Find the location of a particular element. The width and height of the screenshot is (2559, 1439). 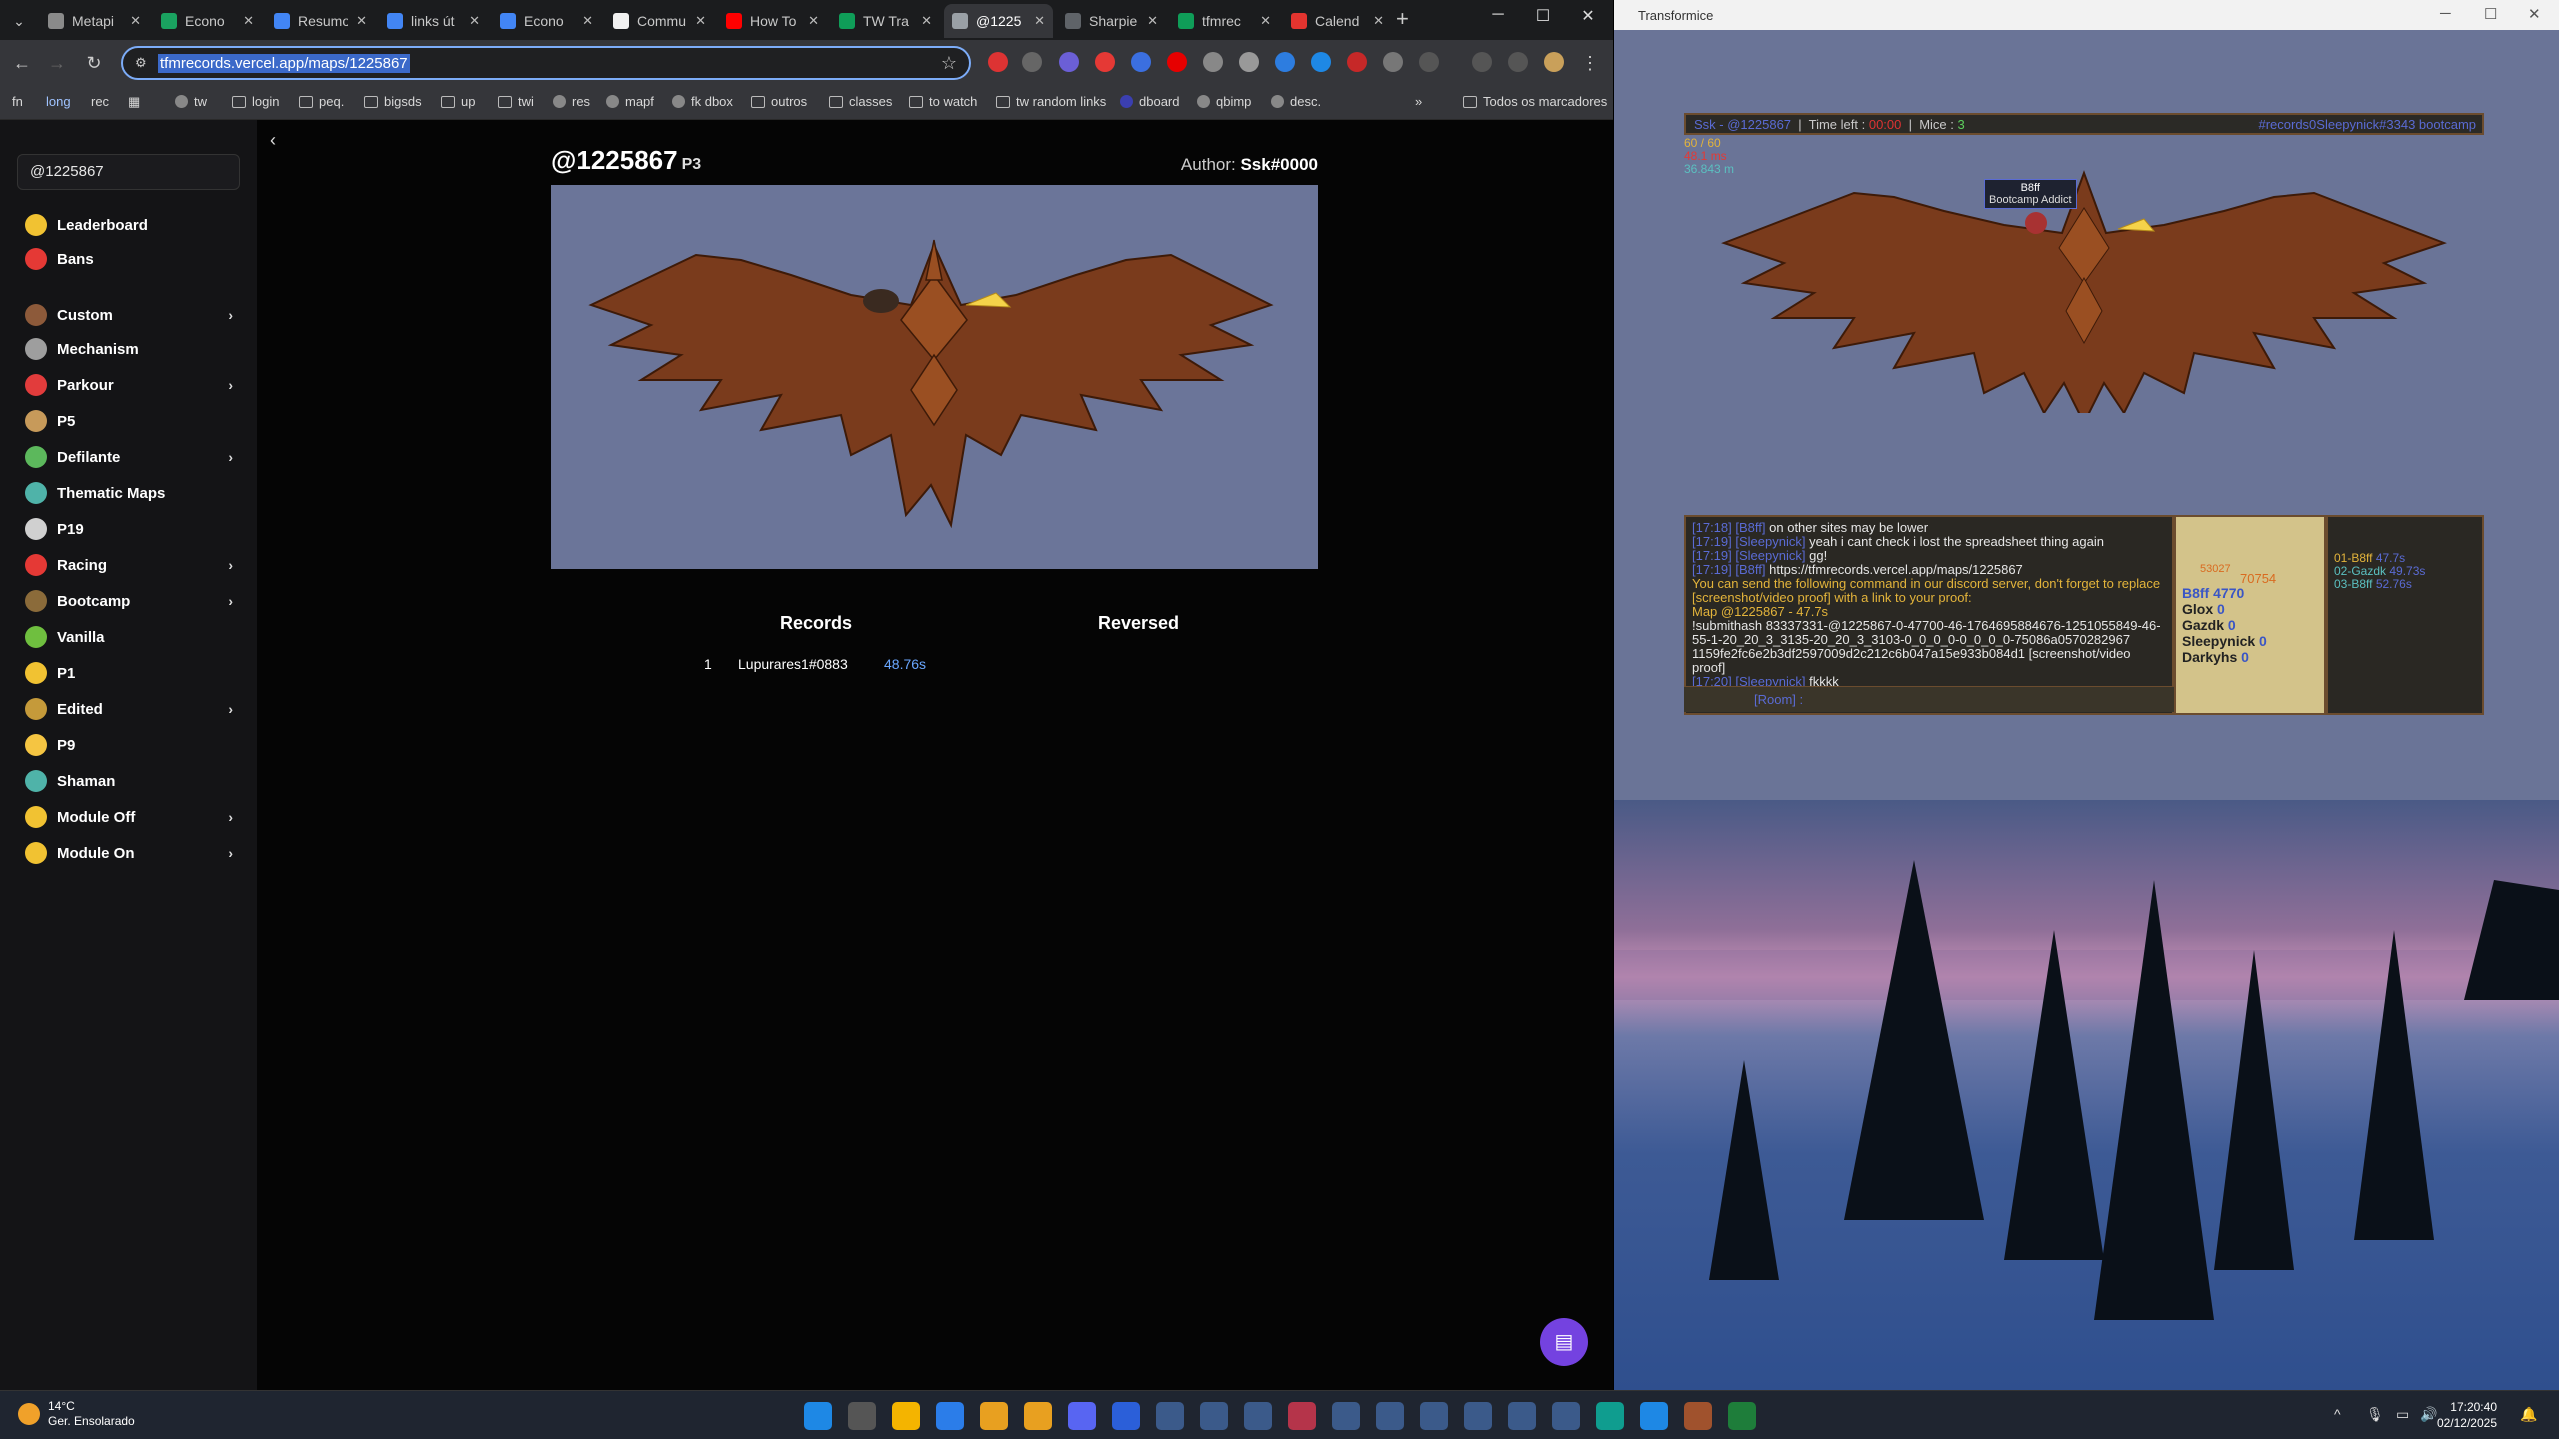

browser-tab: tfmrec ✕ is located at coordinates (1224, 21).